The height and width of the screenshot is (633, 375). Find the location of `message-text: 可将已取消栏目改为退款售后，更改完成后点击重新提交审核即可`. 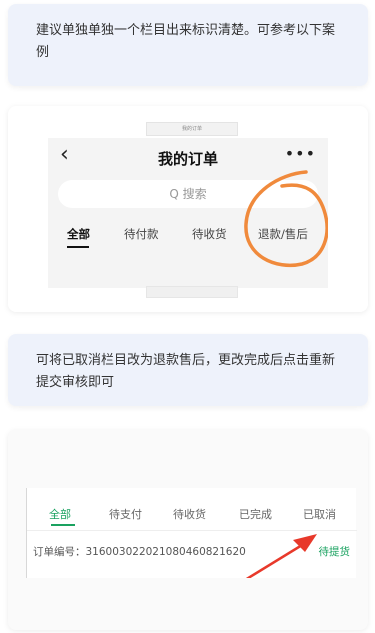

message-text: 可将已取消栏目改为退款售后，更改完成后点击重新提交审核即可 is located at coordinates (186, 371).